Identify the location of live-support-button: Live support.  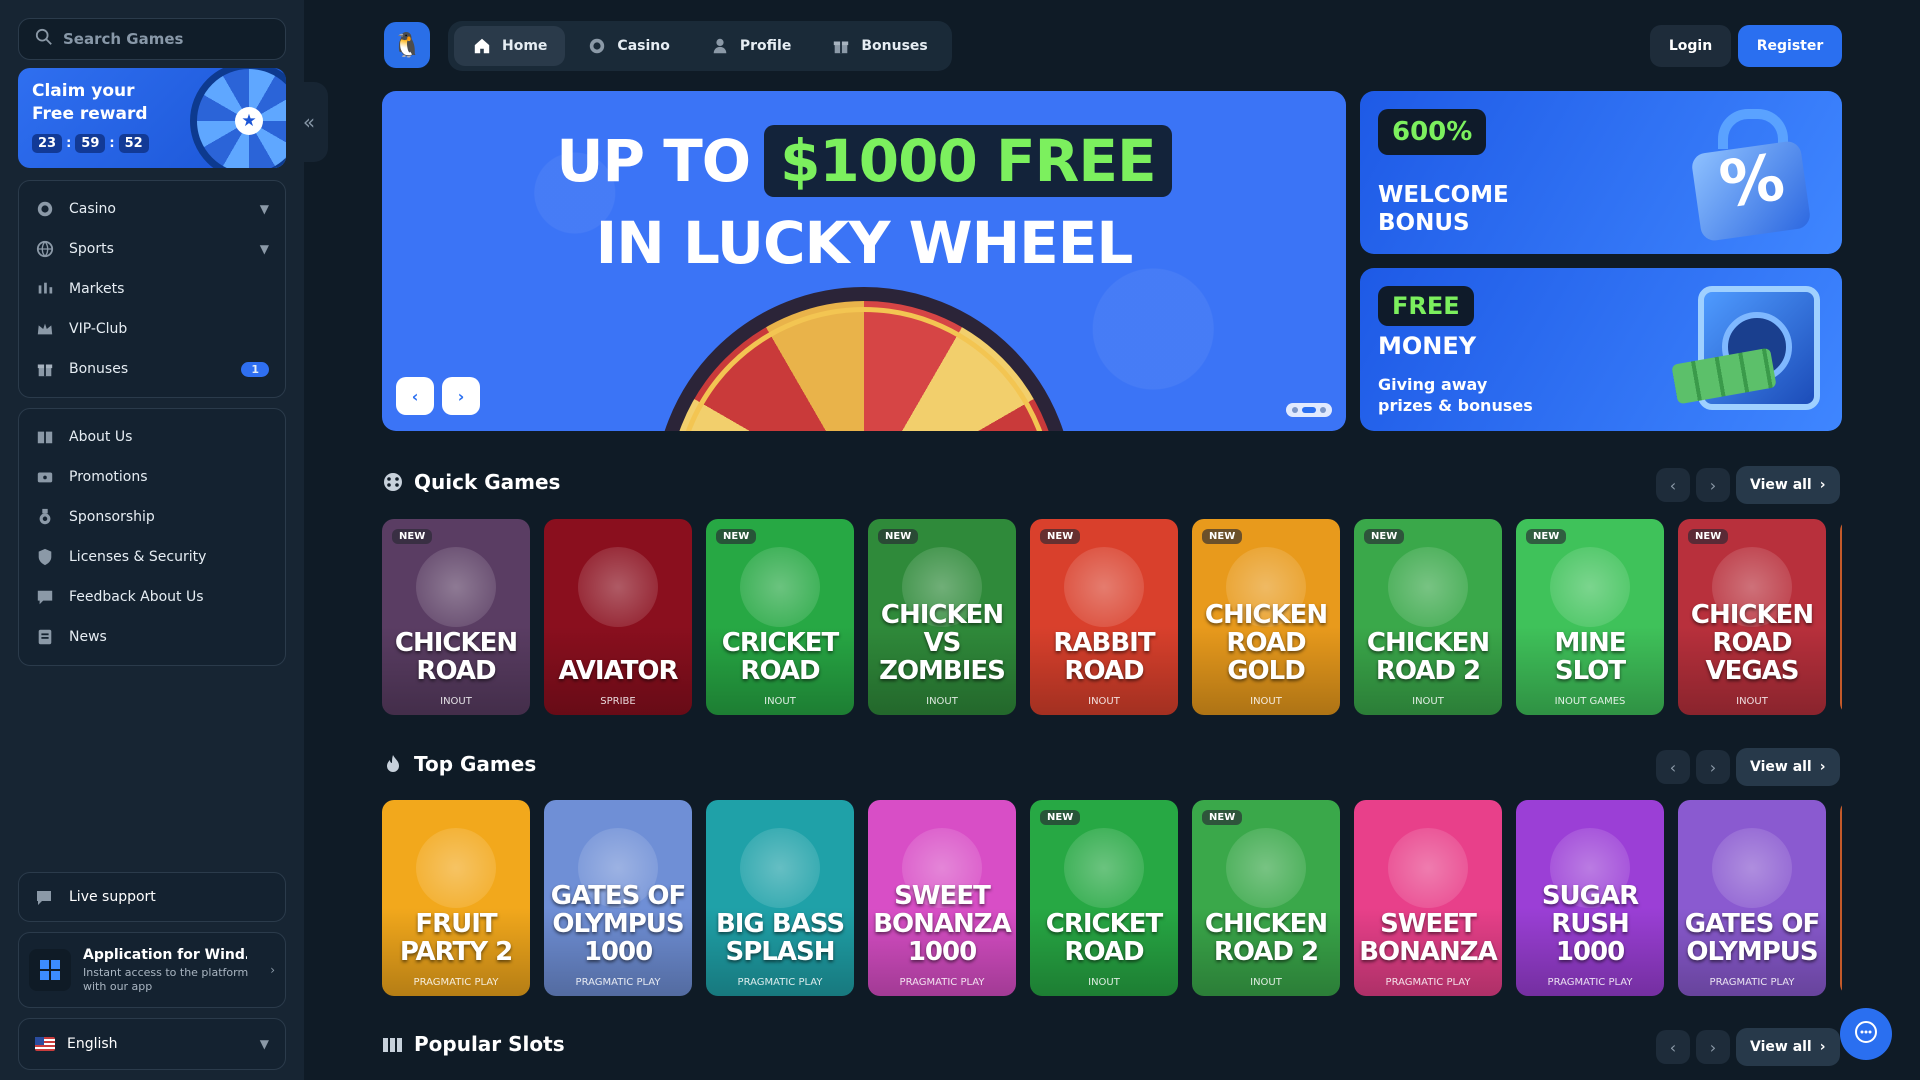
(152, 897).